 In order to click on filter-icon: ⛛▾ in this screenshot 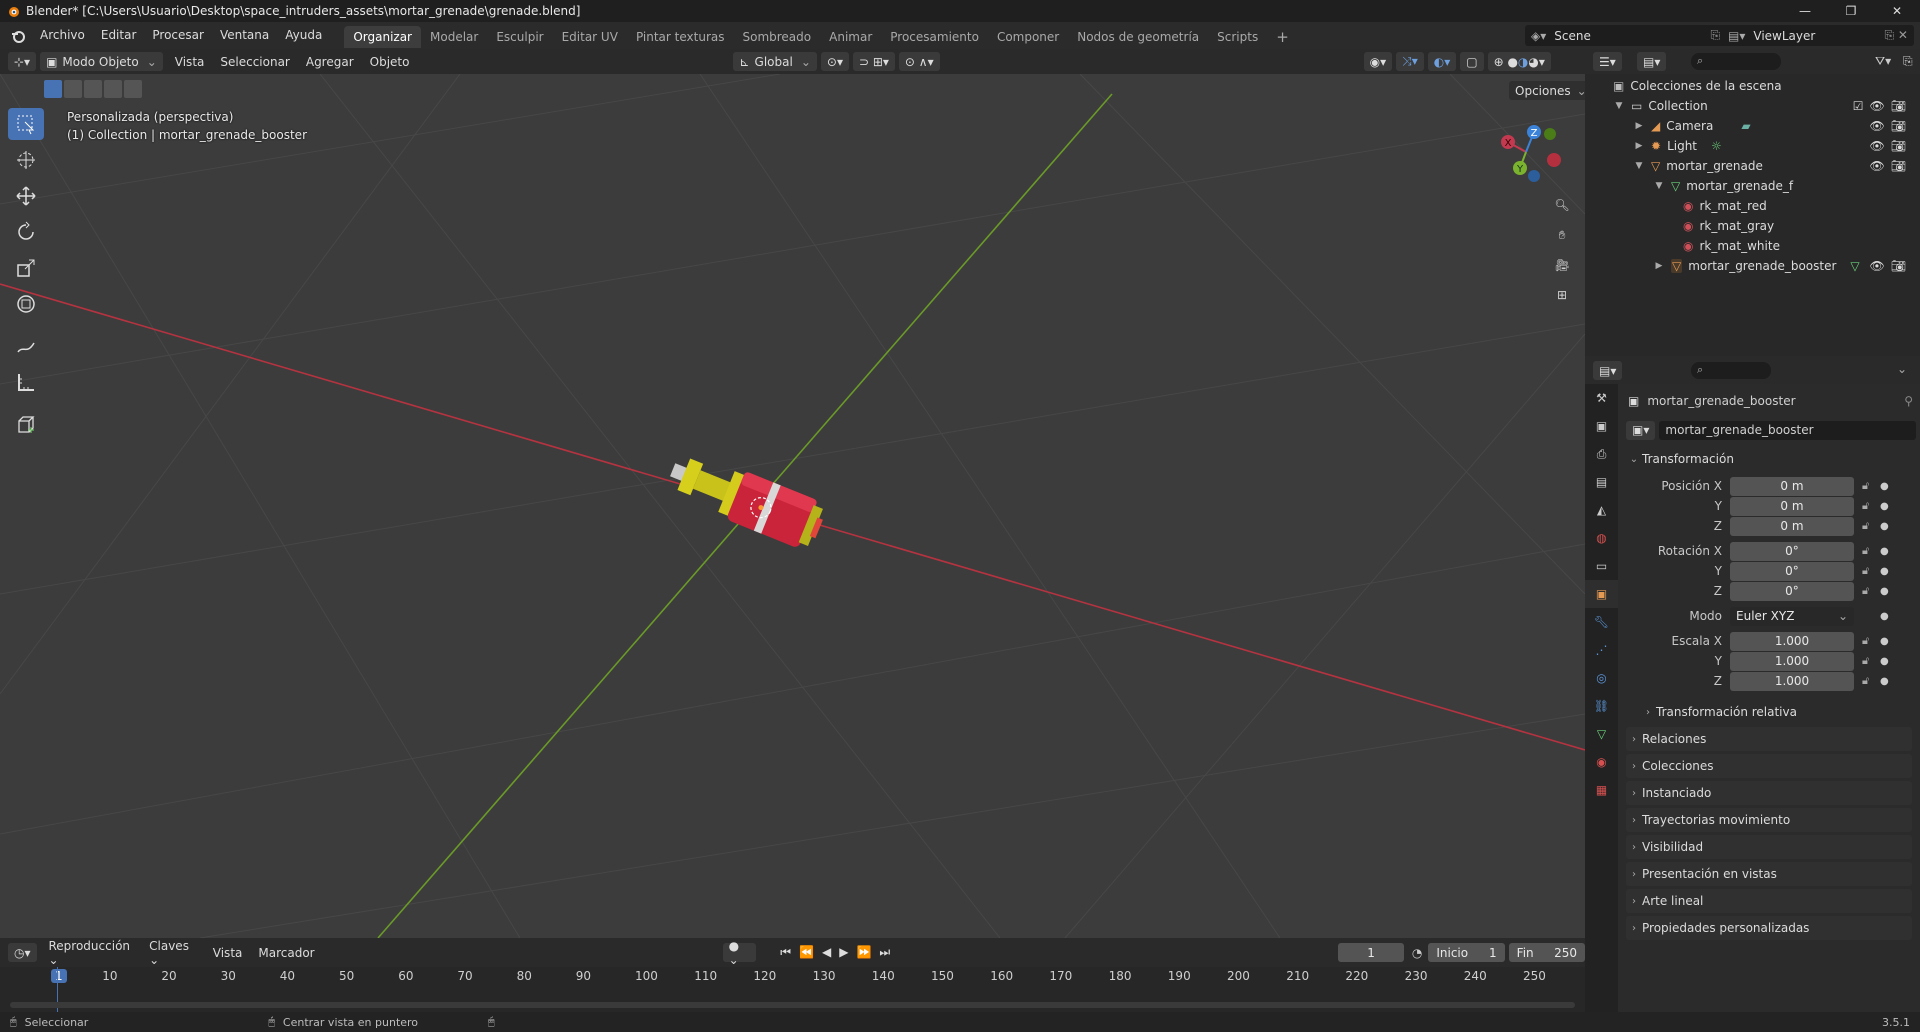, I will do `click(1883, 61)`.